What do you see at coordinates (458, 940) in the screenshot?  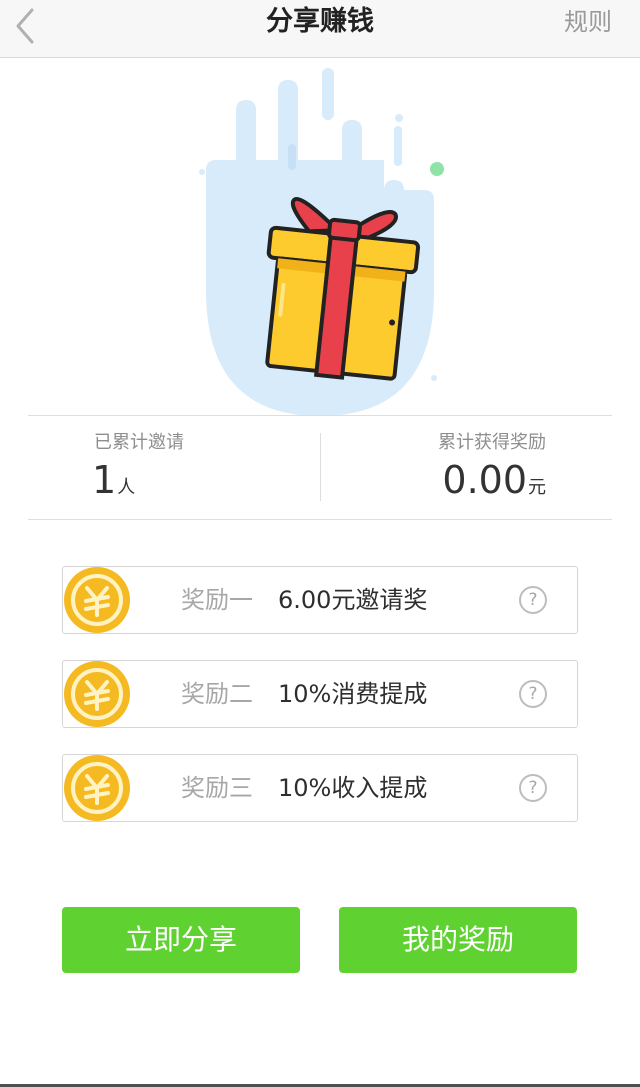 I see `my-rewards-button: 我的奖励` at bounding box center [458, 940].